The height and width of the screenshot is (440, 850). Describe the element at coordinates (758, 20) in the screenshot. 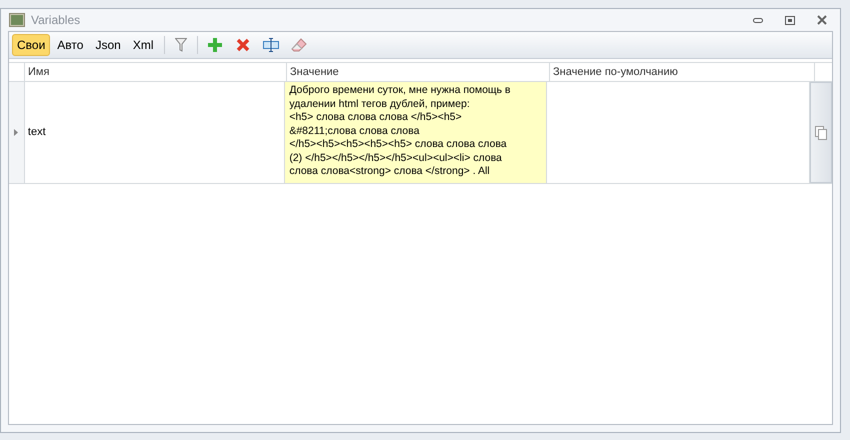

I see `minimize-icon` at that location.